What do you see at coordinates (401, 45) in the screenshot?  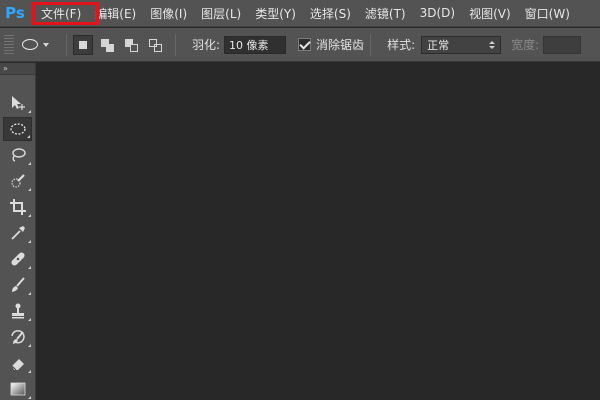 I see `style-label: 样式:` at bounding box center [401, 45].